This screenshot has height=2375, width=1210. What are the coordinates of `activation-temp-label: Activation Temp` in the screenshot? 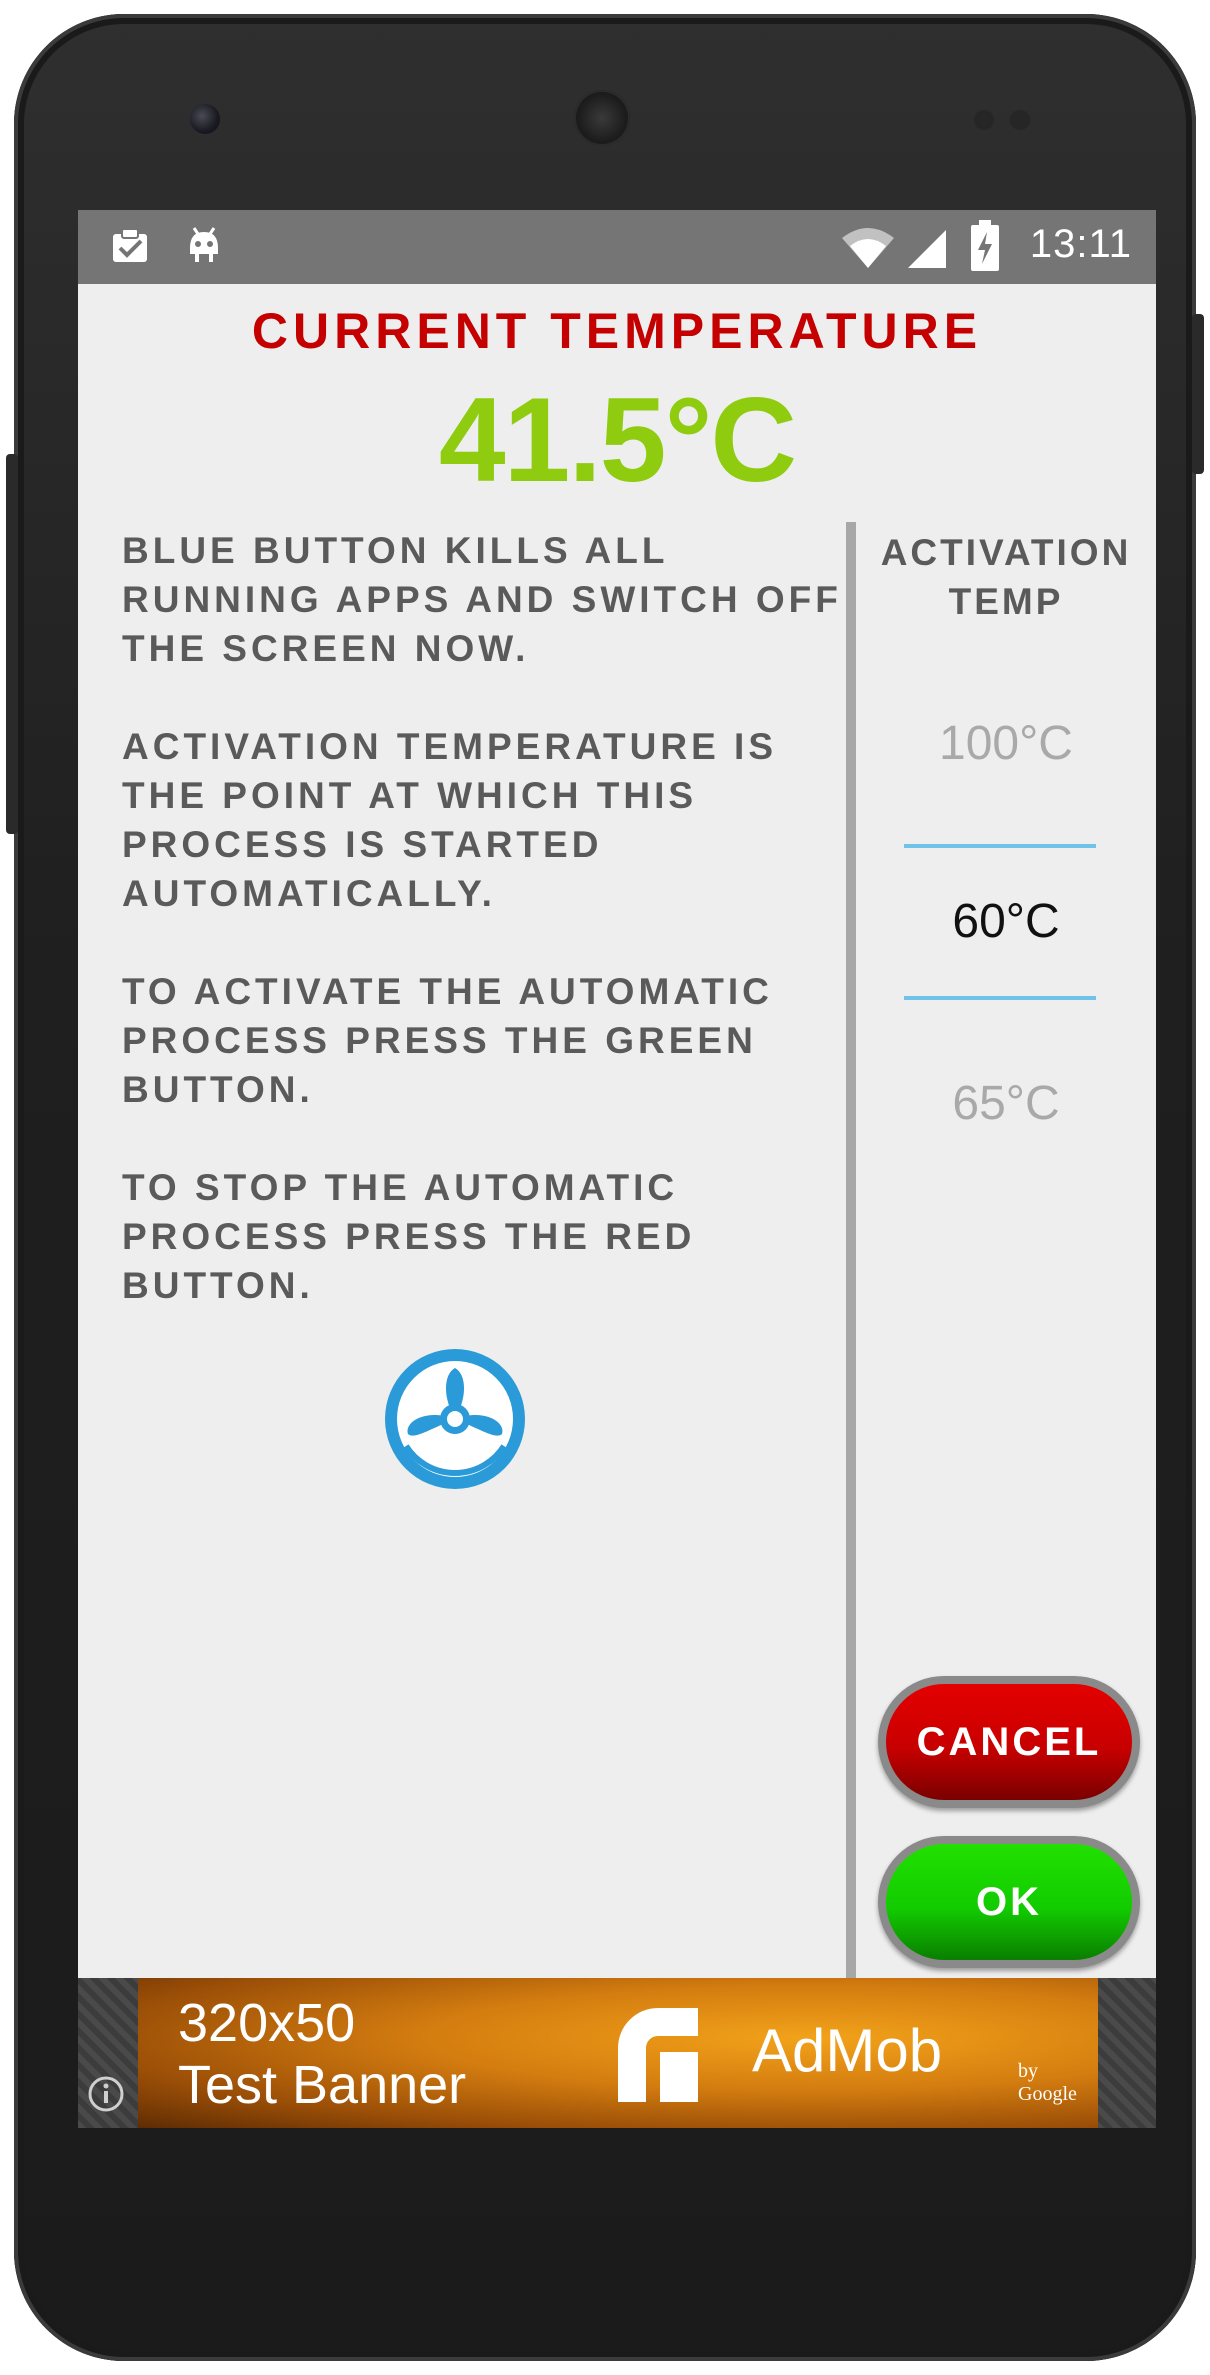 It's located at (1006, 577).